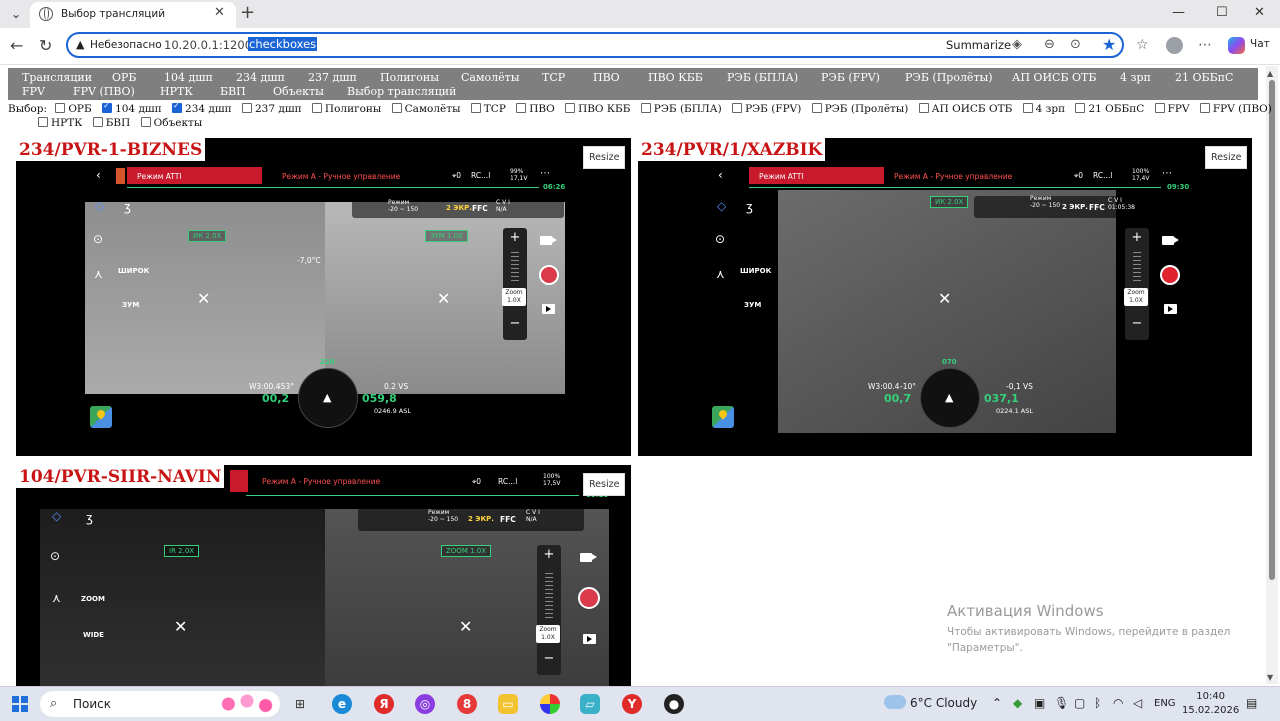 The image size is (1280, 721). I want to click on checkbox-234: 234 дшп, so click(202, 108).